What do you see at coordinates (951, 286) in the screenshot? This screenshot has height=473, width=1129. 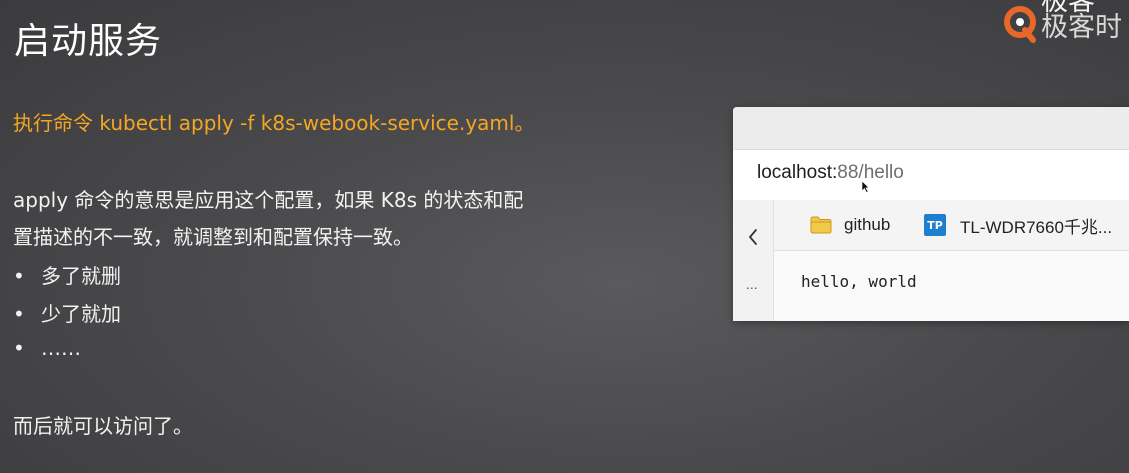 I see `page-content: hello, world` at bounding box center [951, 286].